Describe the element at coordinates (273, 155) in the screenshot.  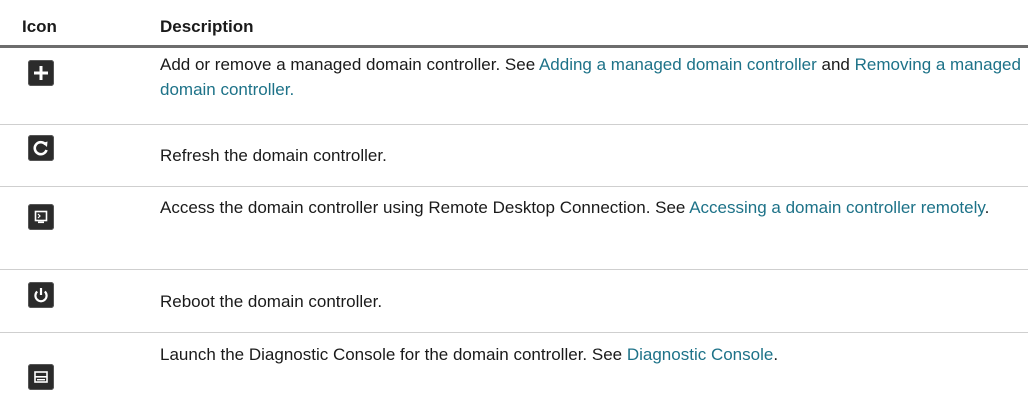
I see `description-text: Refresh the domain controller.` at that location.